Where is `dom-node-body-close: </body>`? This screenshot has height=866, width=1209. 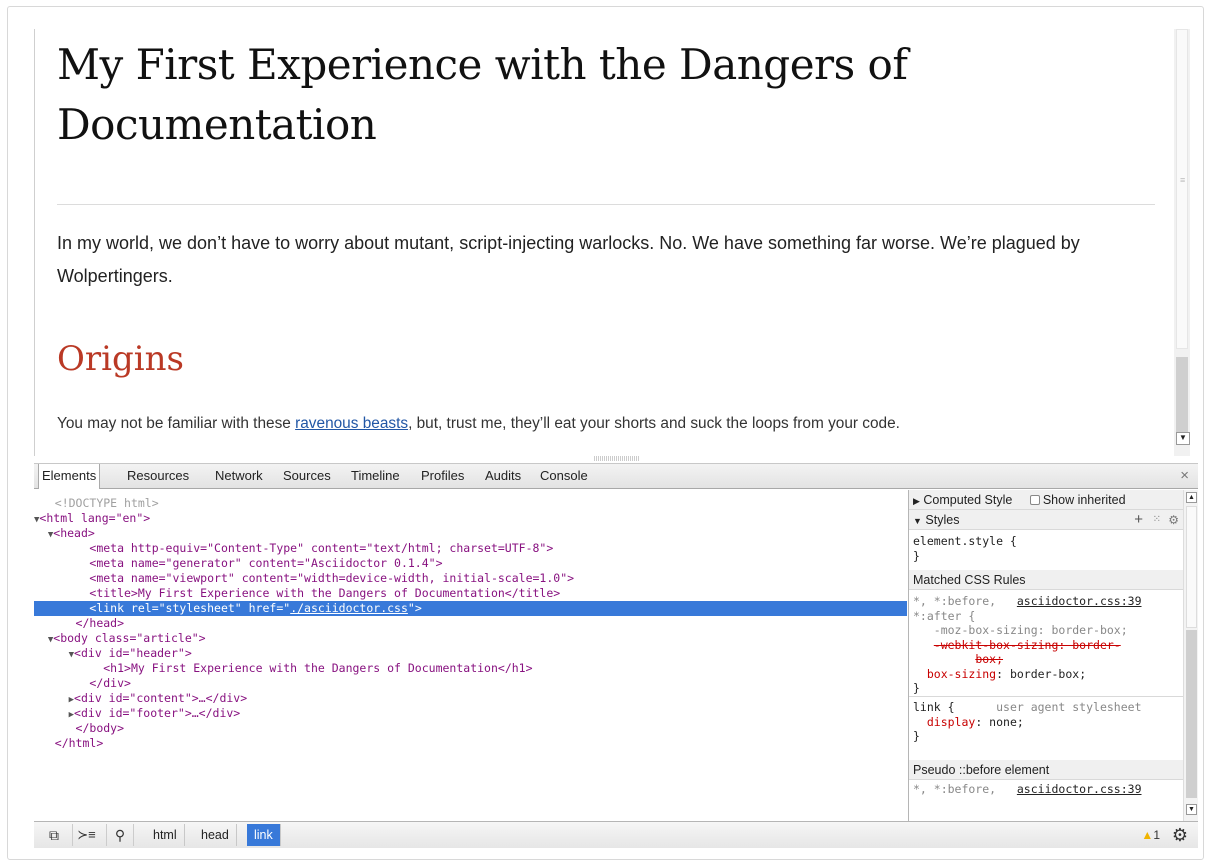 dom-node-body-close: </body> is located at coordinates (470, 728).